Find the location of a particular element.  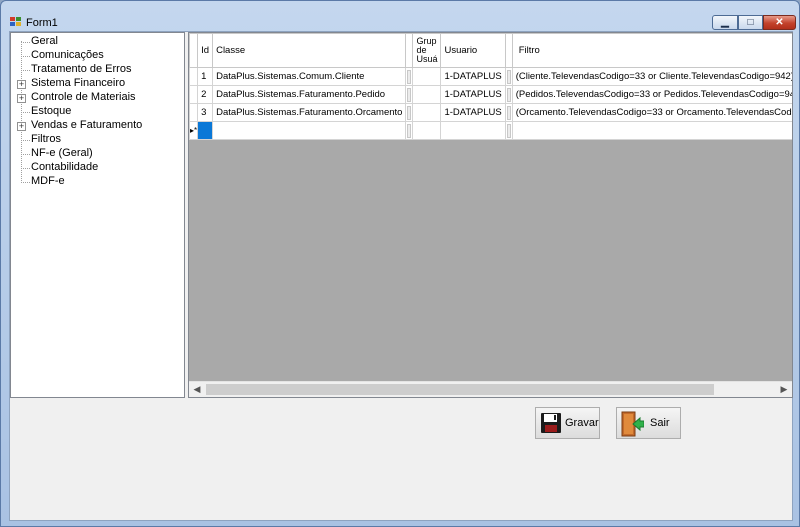

close-icon: ✕ is located at coordinates (779, 22).